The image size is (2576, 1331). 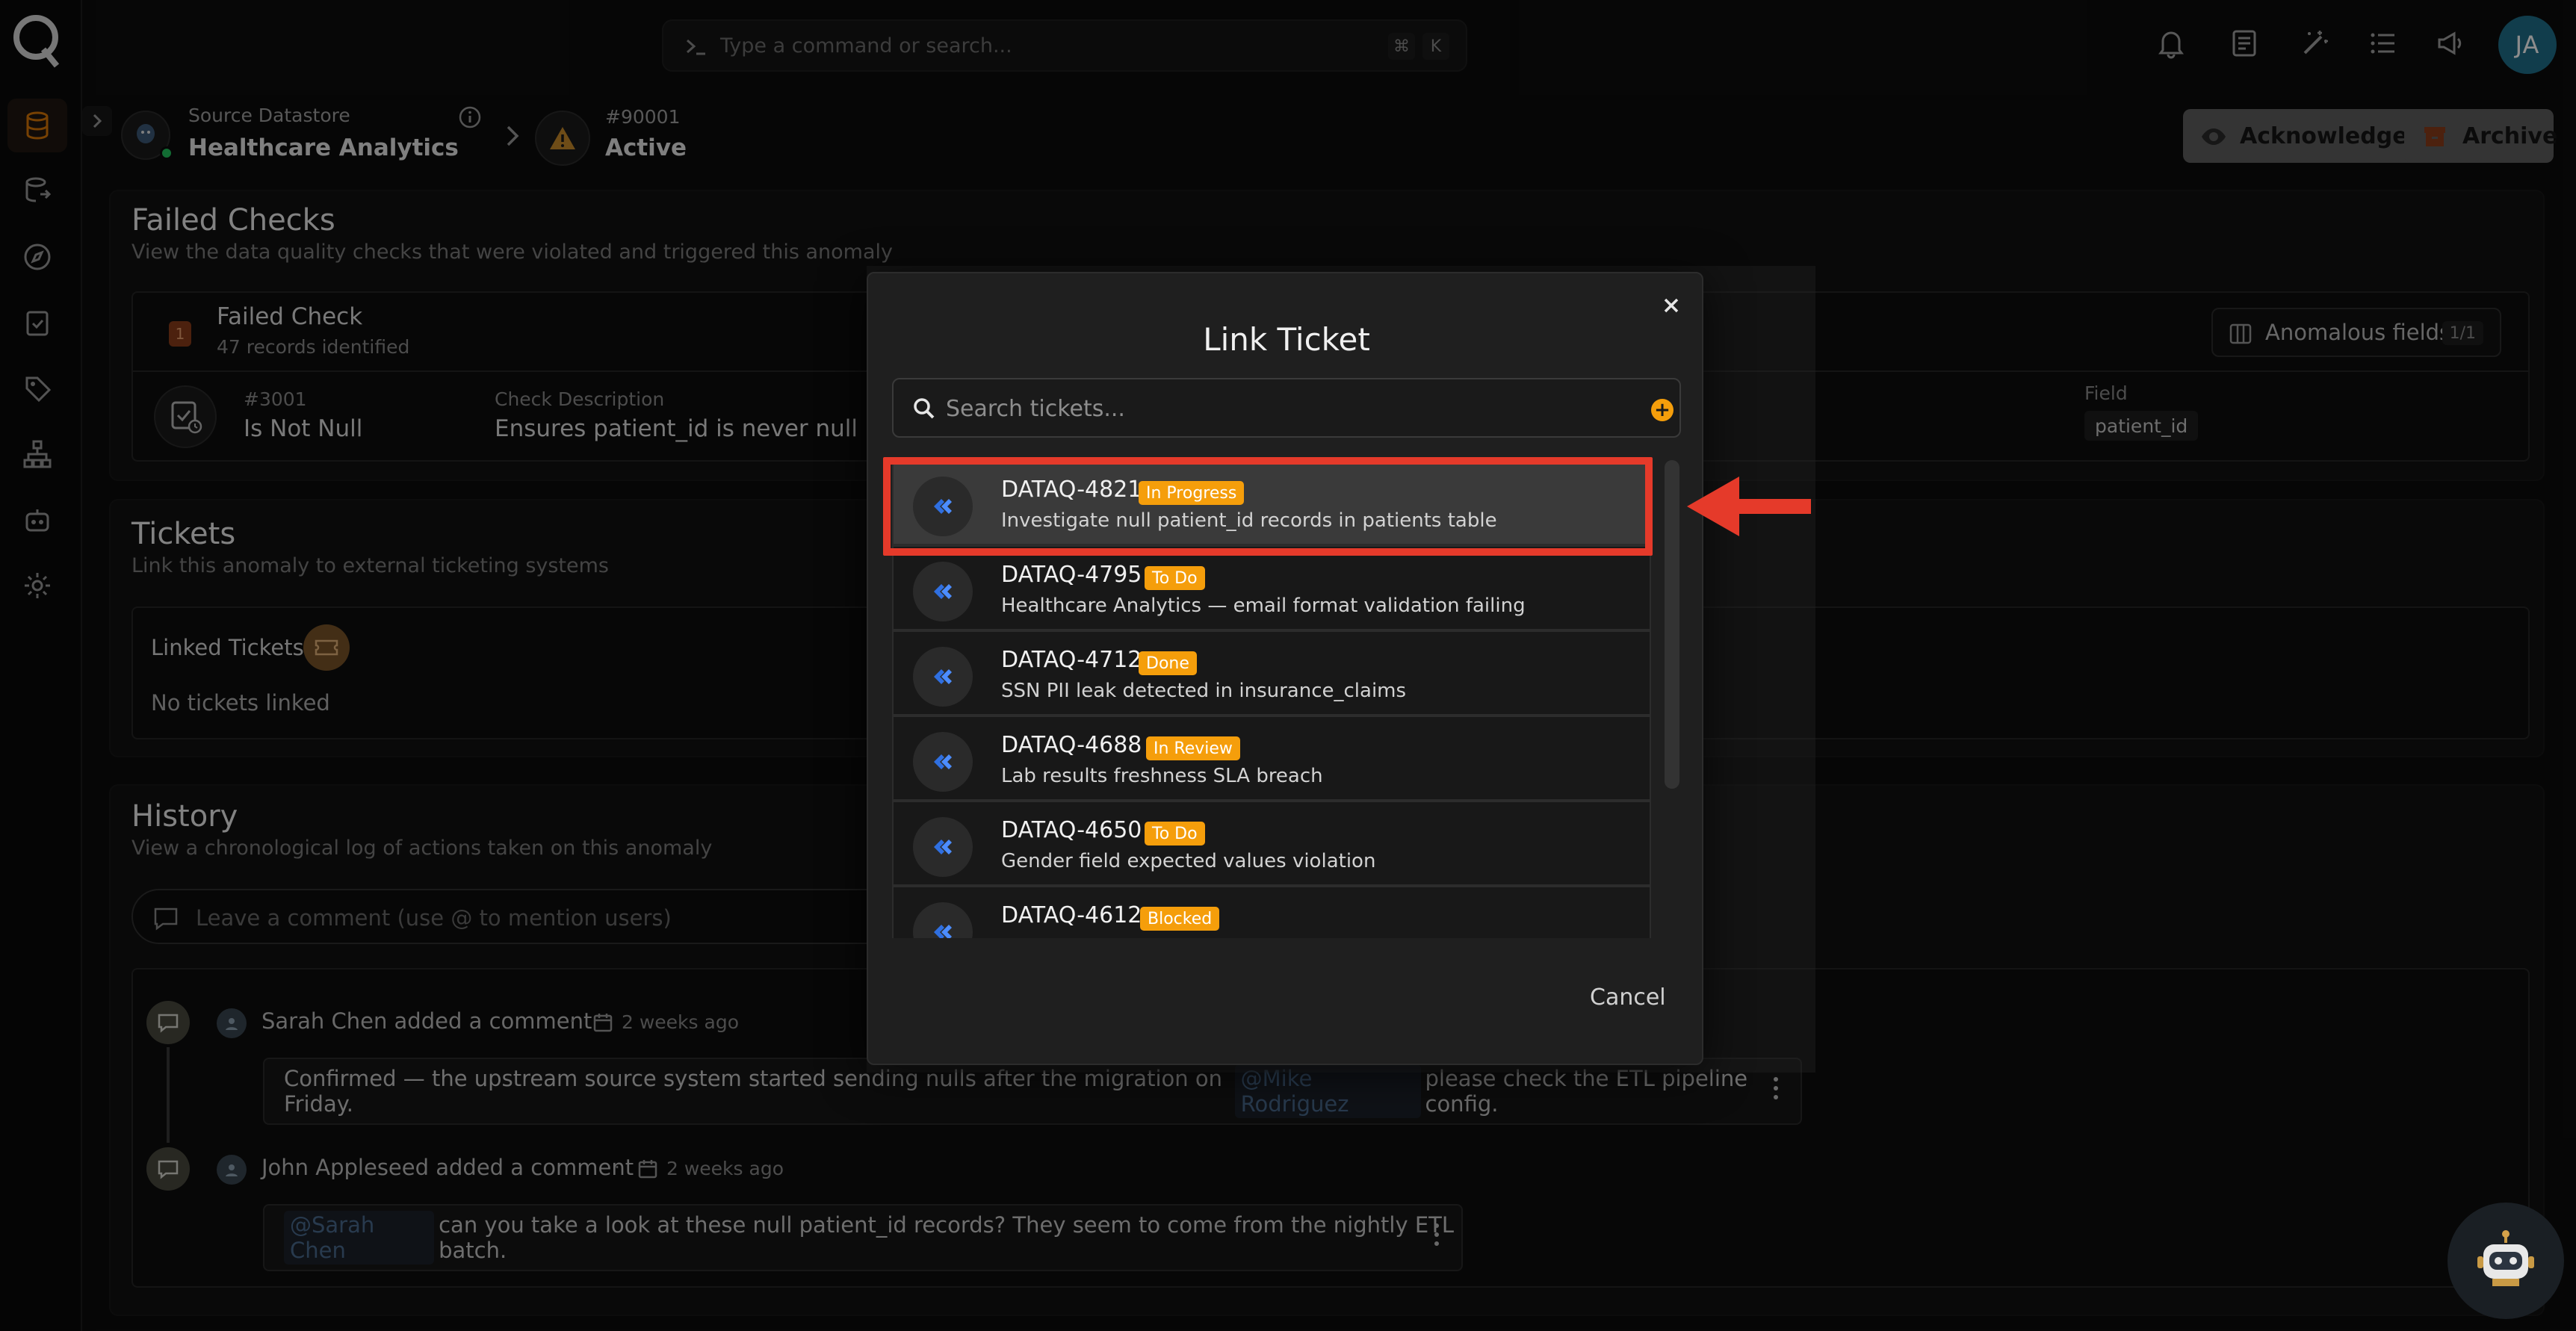 I want to click on ticket-key: DATAQ-4712, so click(x=1071, y=660).